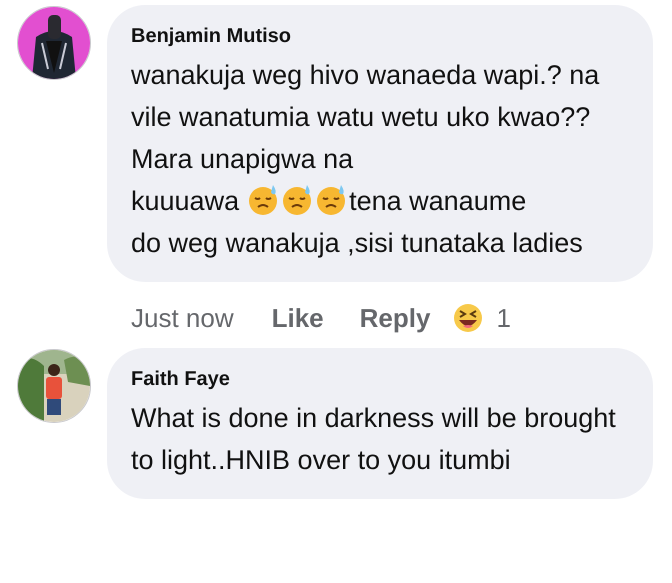 This screenshot has height=583, width=672. Describe the element at coordinates (181, 379) in the screenshot. I see `author-name: Faith Faye` at that location.